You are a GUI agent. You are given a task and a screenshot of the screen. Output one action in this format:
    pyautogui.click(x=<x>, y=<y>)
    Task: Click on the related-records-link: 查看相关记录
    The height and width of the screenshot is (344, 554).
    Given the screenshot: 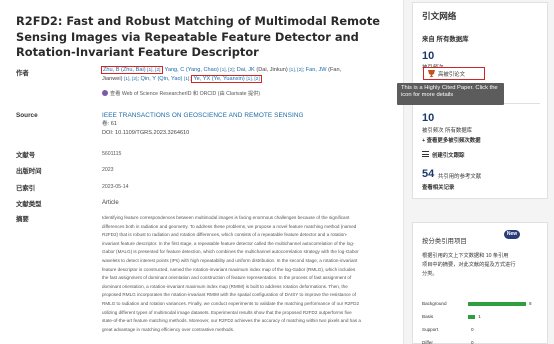 What is the action you would take?
    pyautogui.click(x=438, y=187)
    